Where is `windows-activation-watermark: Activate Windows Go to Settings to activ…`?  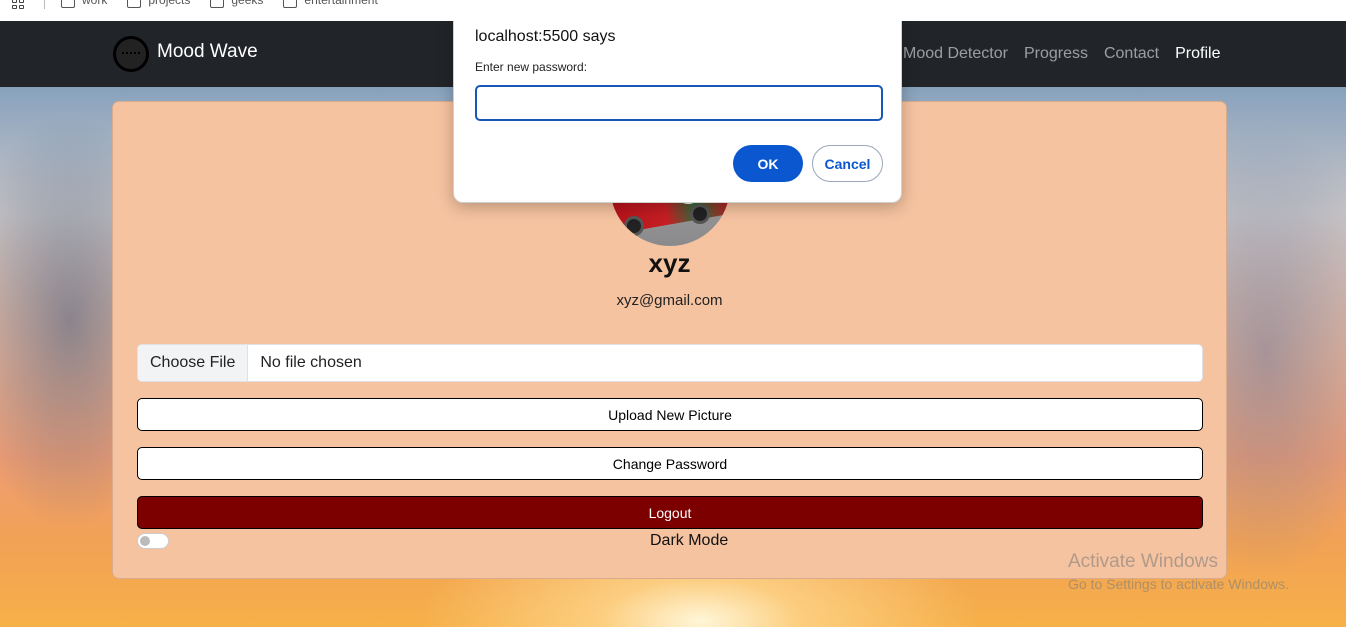 windows-activation-watermark: Activate Windows Go to Settings to activ… is located at coordinates (1178, 571).